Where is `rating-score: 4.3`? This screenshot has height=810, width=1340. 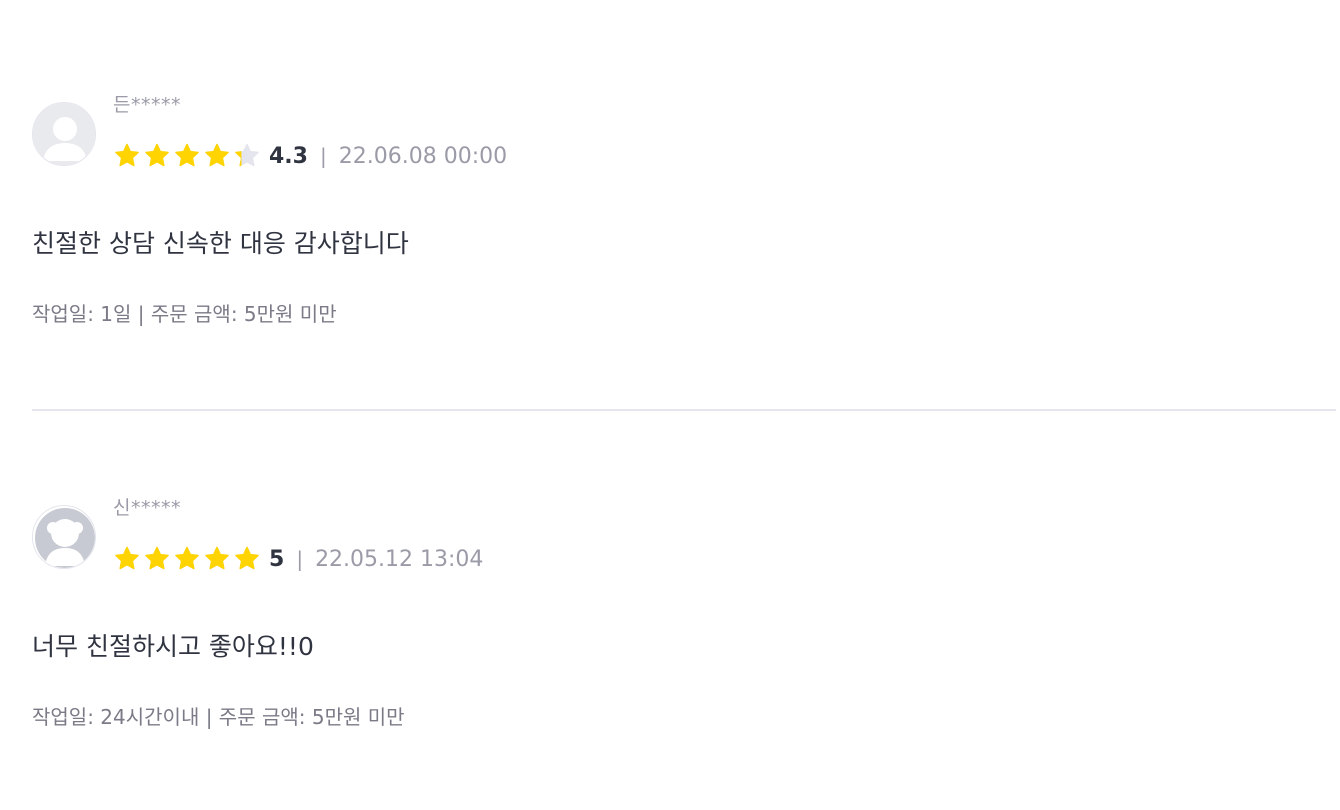
rating-score: 4.3 is located at coordinates (288, 156).